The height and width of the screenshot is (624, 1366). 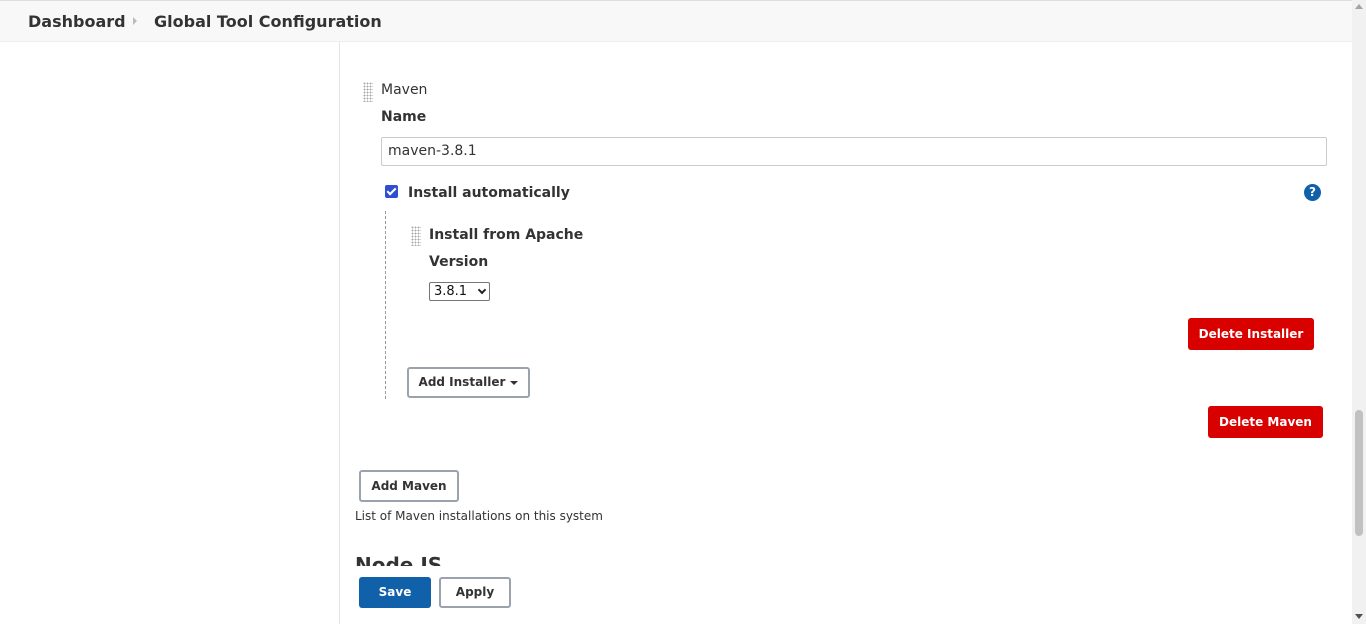 I want to click on save-button: Save, so click(x=395, y=592).